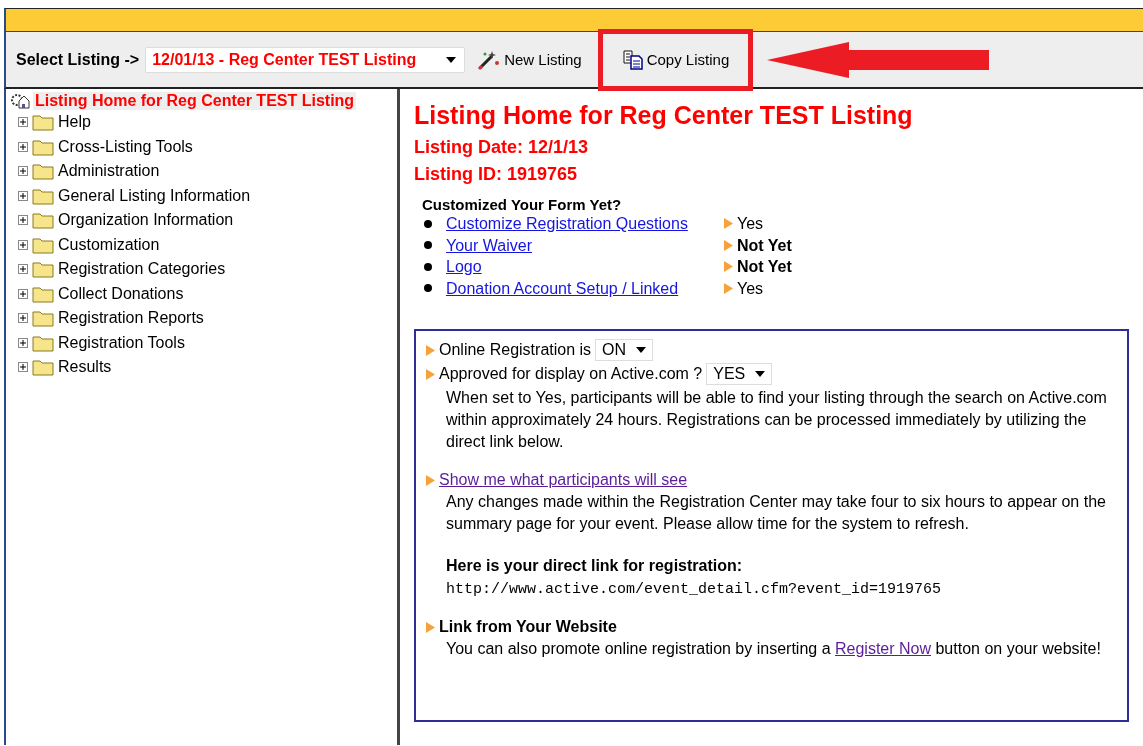  What do you see at coordinates (595, 566) in the screenshot?
I see `direct-link-heading: Here is your direct link for registration:` at bounding box center [595, 566].